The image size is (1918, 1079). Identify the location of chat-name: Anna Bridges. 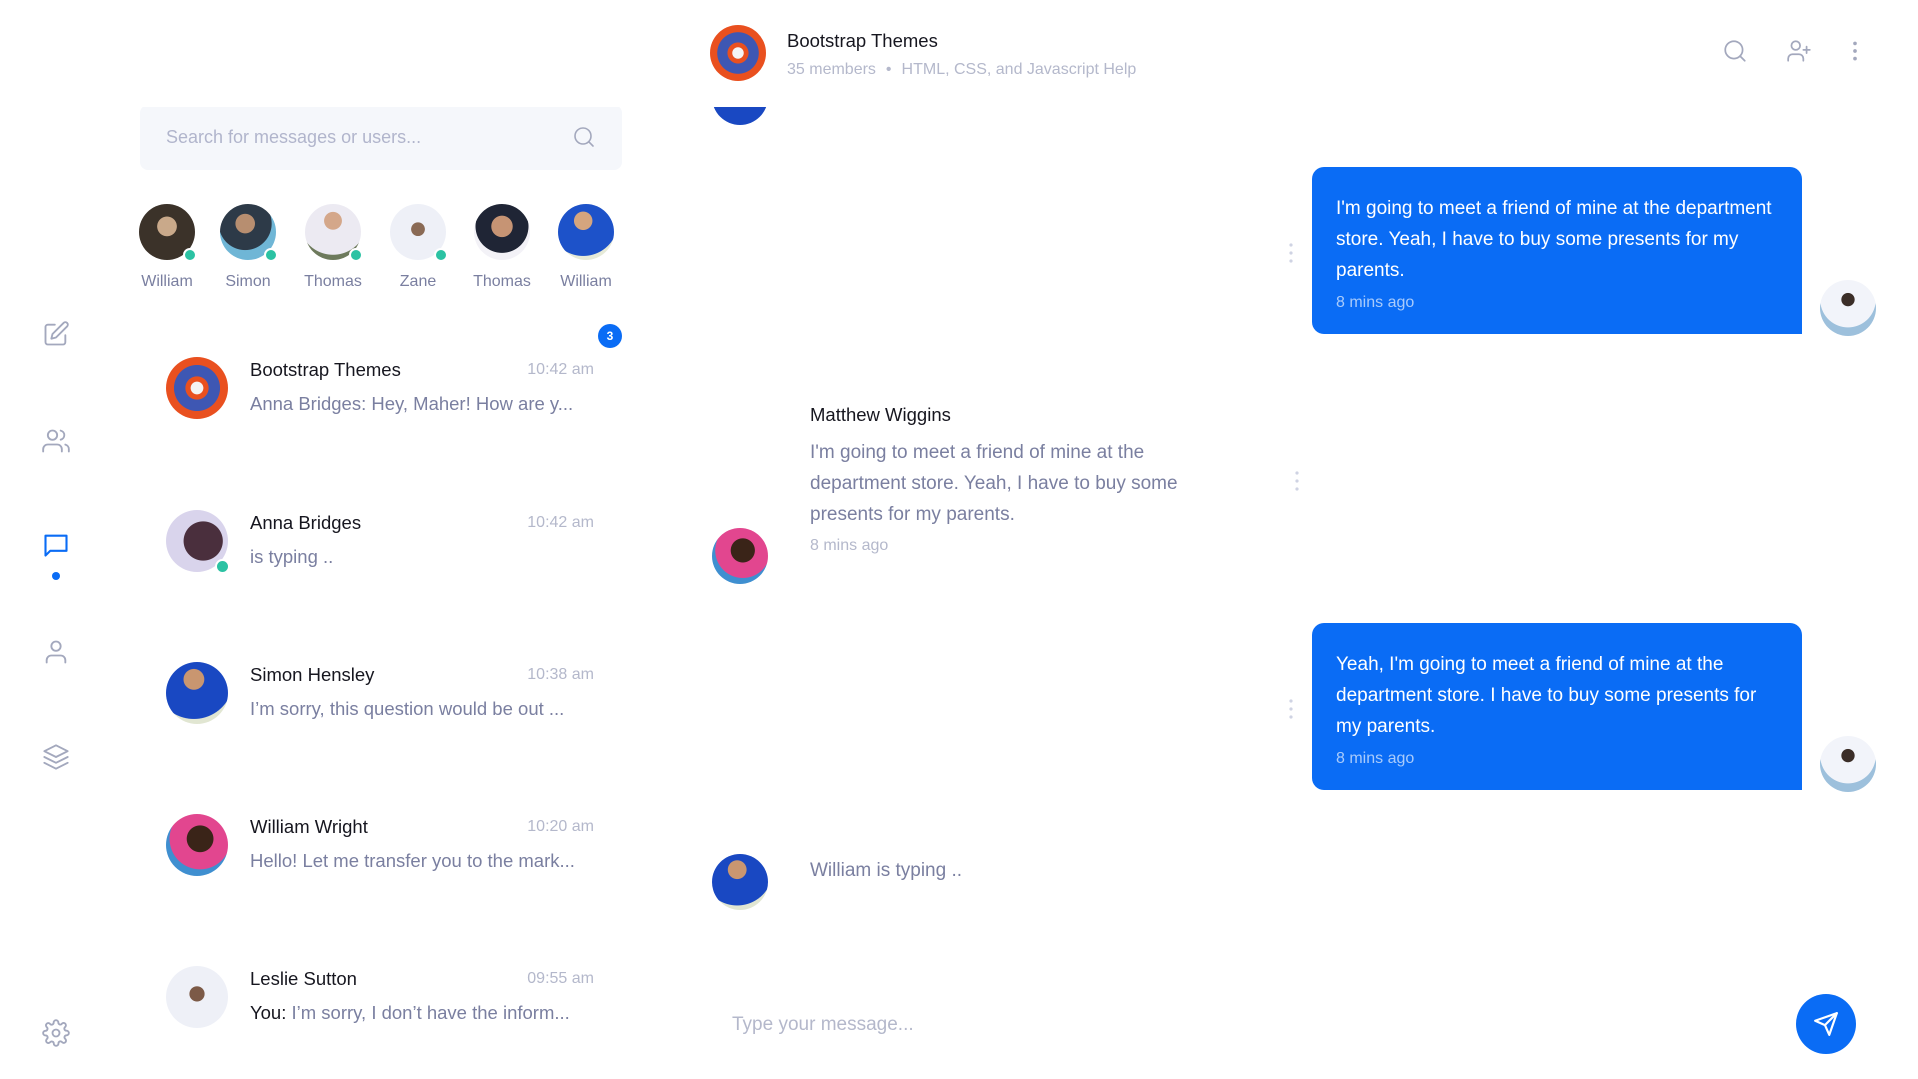
(306, 522).